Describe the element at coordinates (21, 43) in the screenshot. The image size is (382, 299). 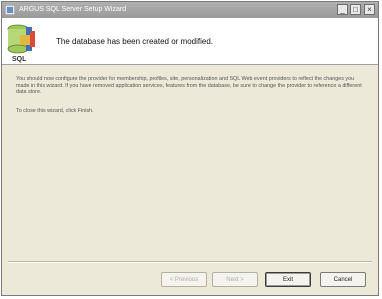
I see `sql-database-icon: SQL` at that location.